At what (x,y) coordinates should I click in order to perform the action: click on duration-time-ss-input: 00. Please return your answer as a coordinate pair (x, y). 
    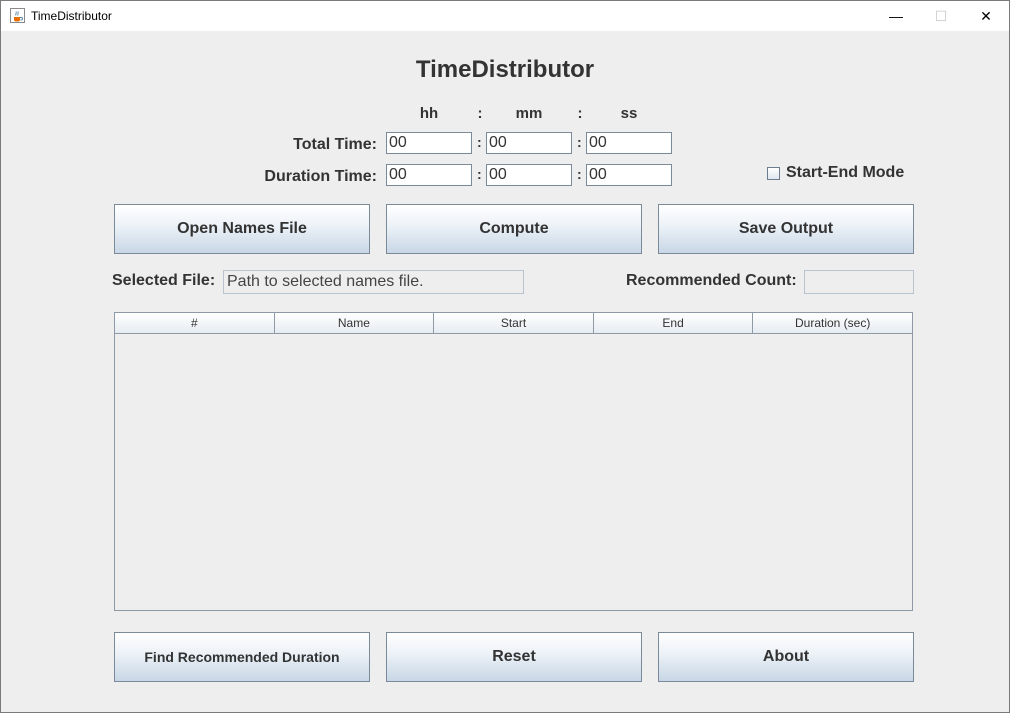
    Looking at the image, I should click on (629, 175).